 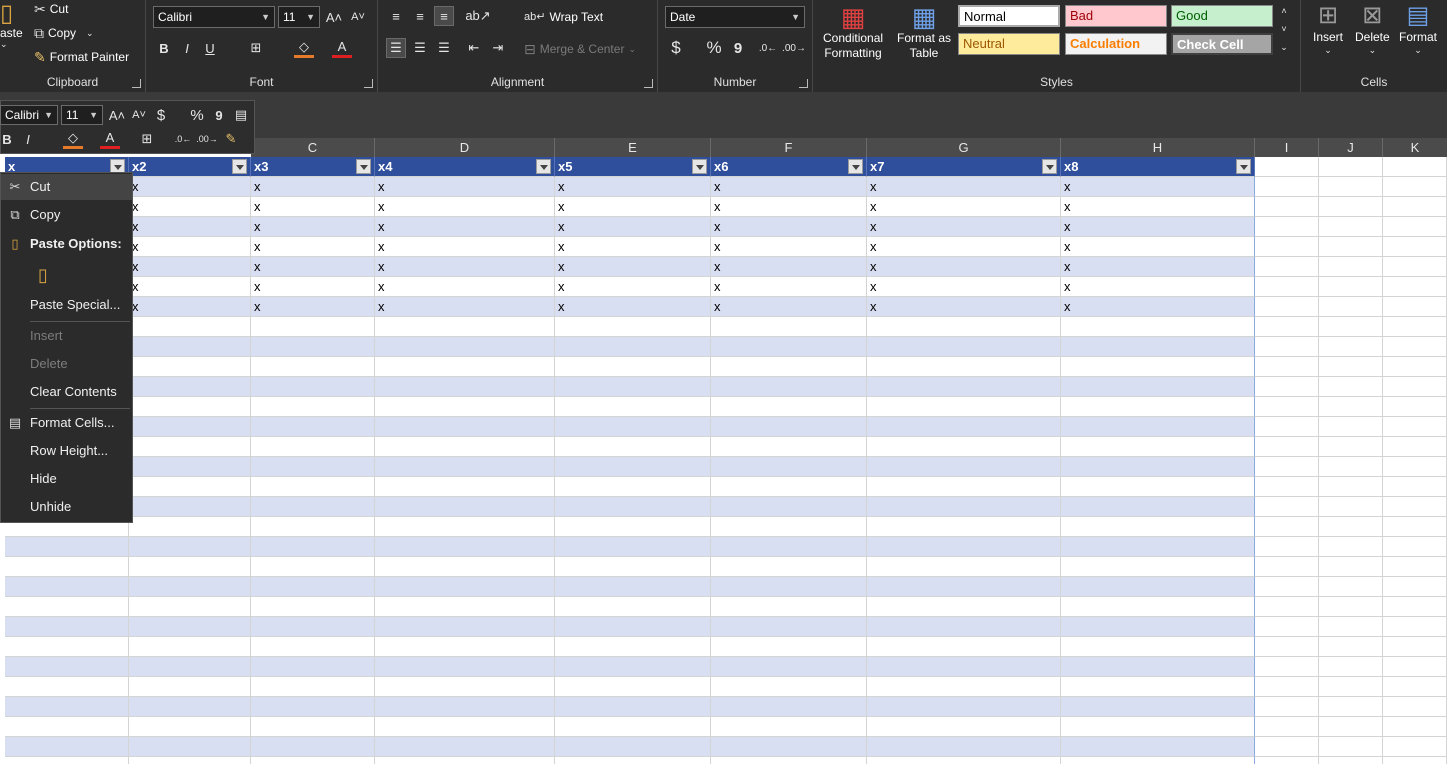 What do you see at coordinates (633, 147) in the screenshot?
I see `column-header-e: E` at bounding box center [633, 147].